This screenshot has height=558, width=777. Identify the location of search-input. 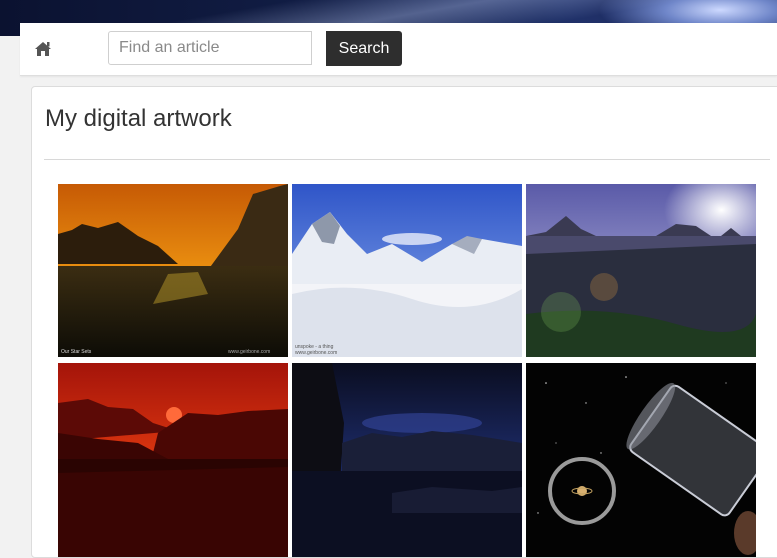
(210, 48).